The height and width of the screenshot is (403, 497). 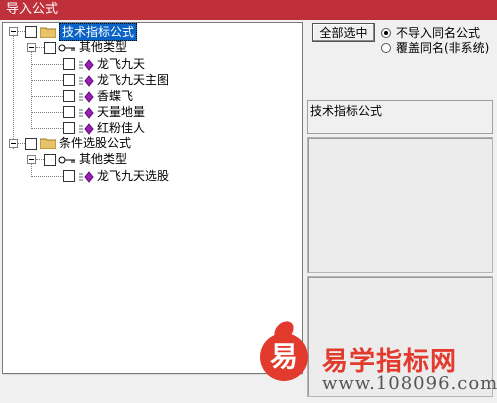 What do you see at coordinates (153, 383) in the screenshot?
I see `horizontal-scrollbar` at bounding box center [153, 383].